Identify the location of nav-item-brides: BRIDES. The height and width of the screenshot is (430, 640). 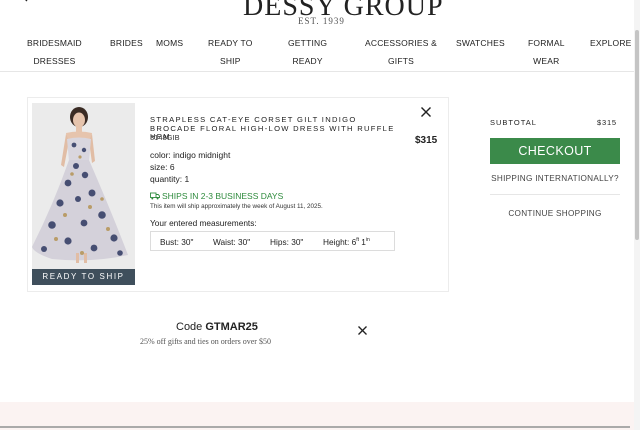
(126, 43).